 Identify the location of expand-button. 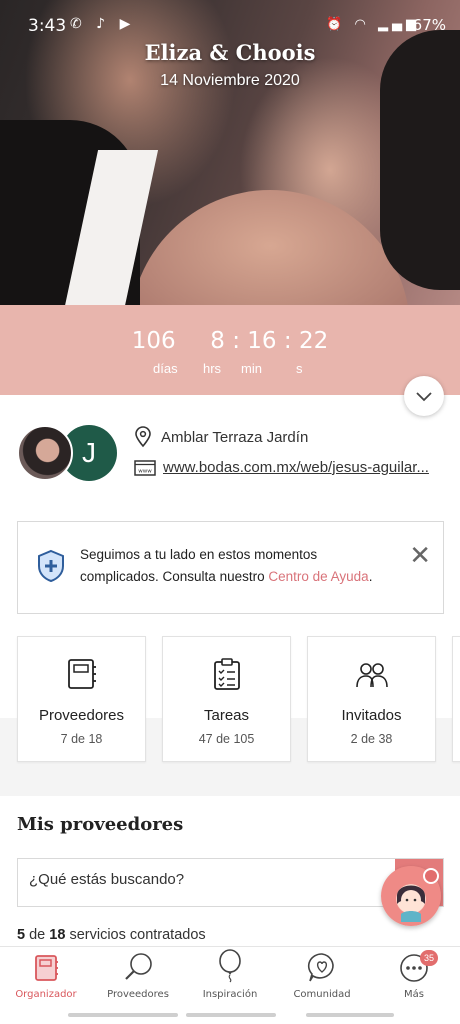
(424, 396).